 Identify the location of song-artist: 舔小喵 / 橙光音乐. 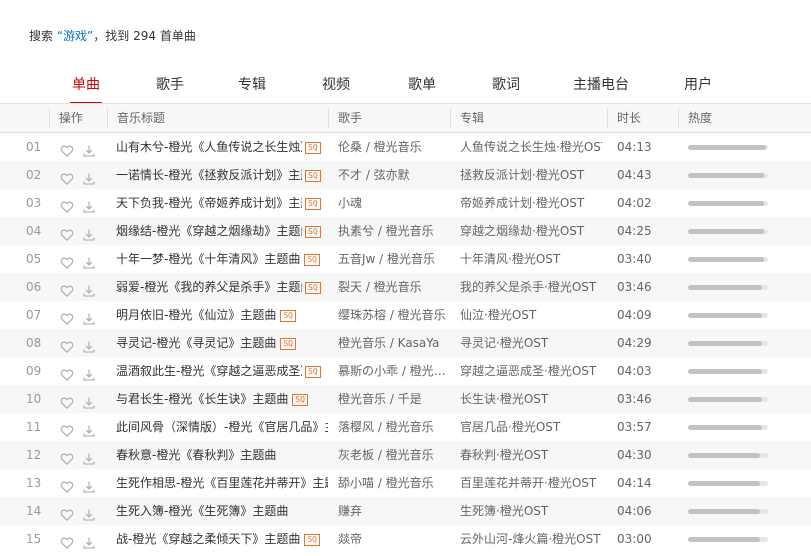
(392, 483).